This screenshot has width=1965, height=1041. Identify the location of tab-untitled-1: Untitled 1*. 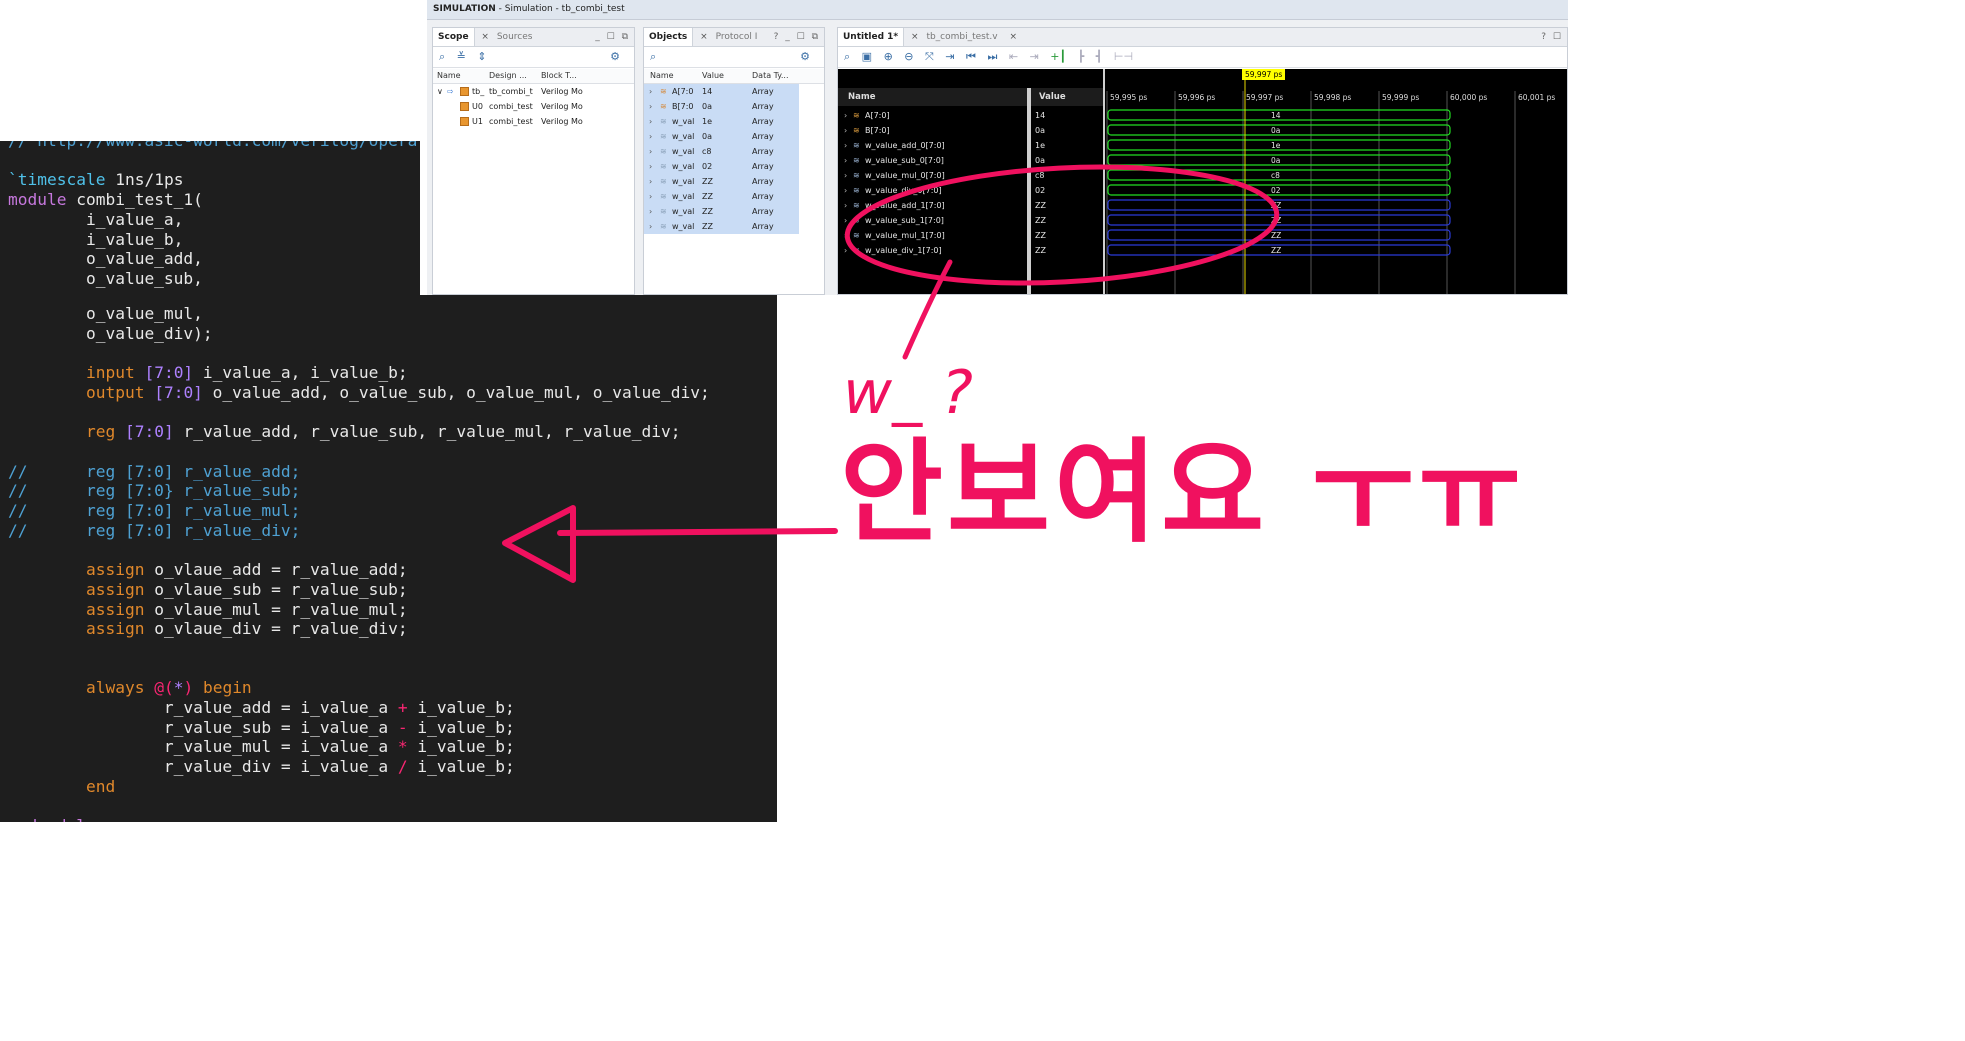
(871, 37).